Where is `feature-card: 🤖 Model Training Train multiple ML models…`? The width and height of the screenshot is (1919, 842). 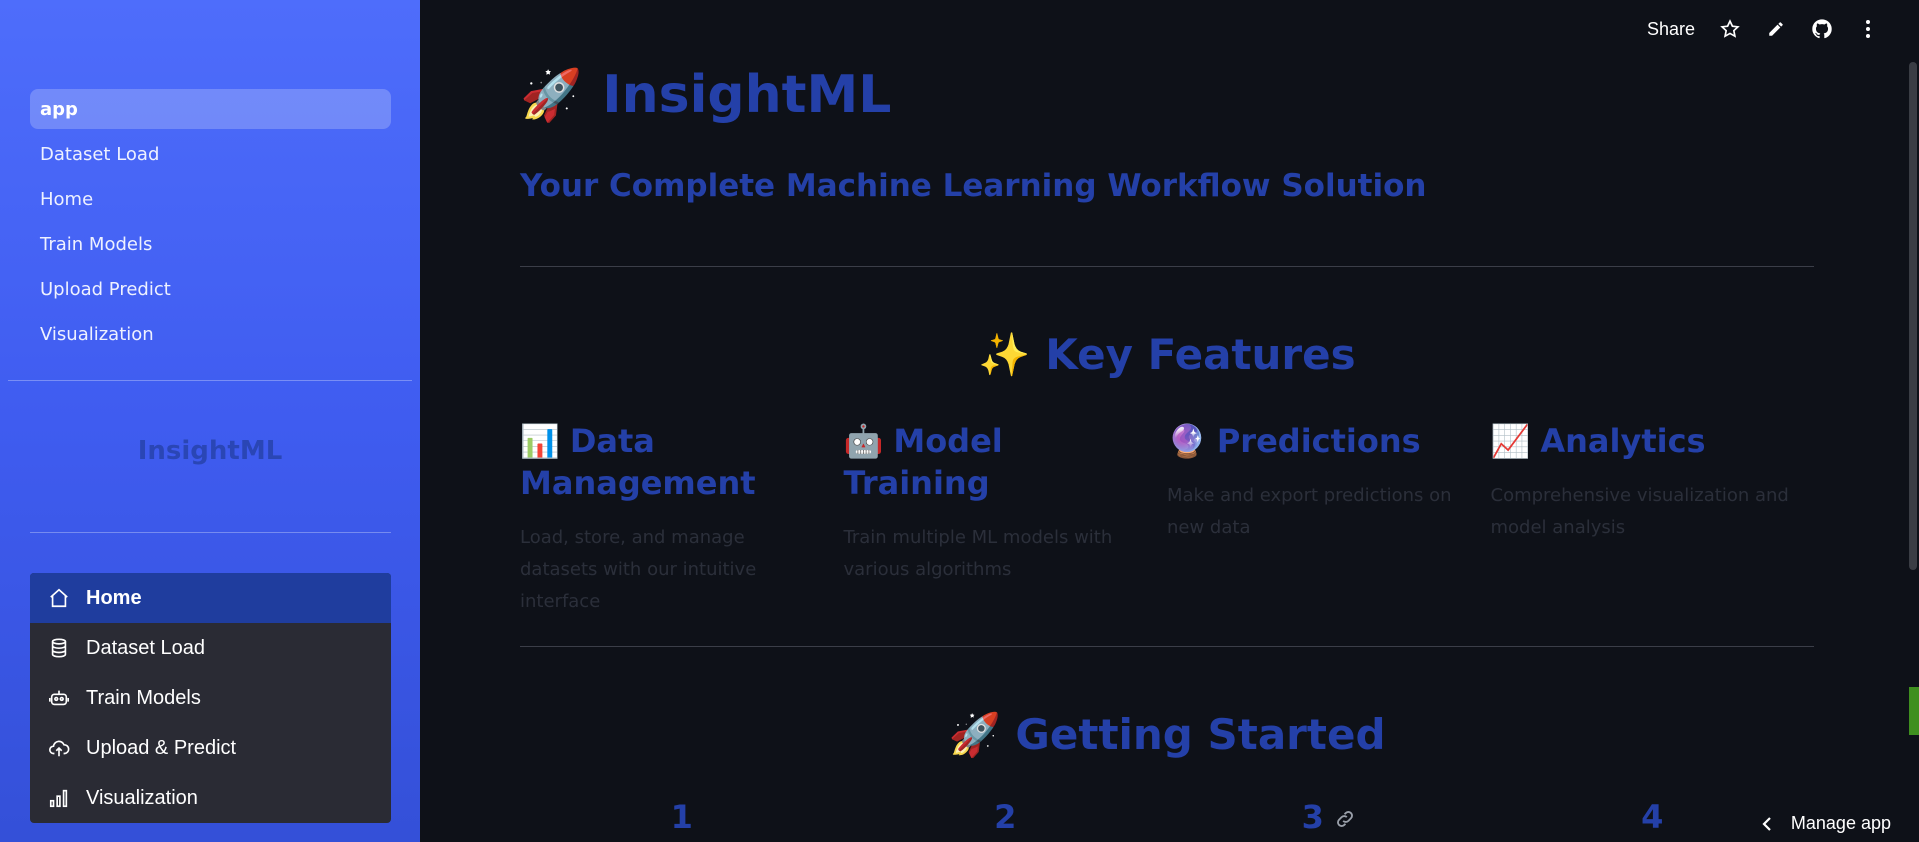 feature-card: 🤖 Model Training Train multiple ML models… is located at coordinates (1006, 519).